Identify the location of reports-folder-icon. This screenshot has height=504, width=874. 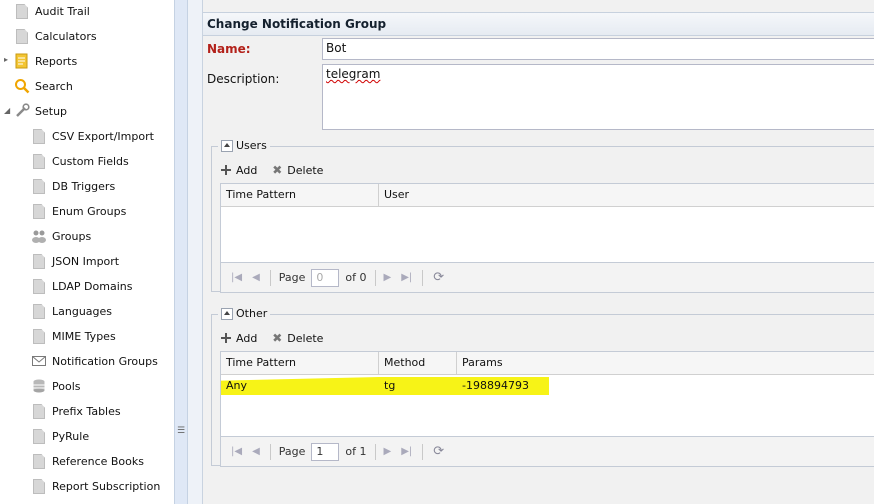
(22, 61).